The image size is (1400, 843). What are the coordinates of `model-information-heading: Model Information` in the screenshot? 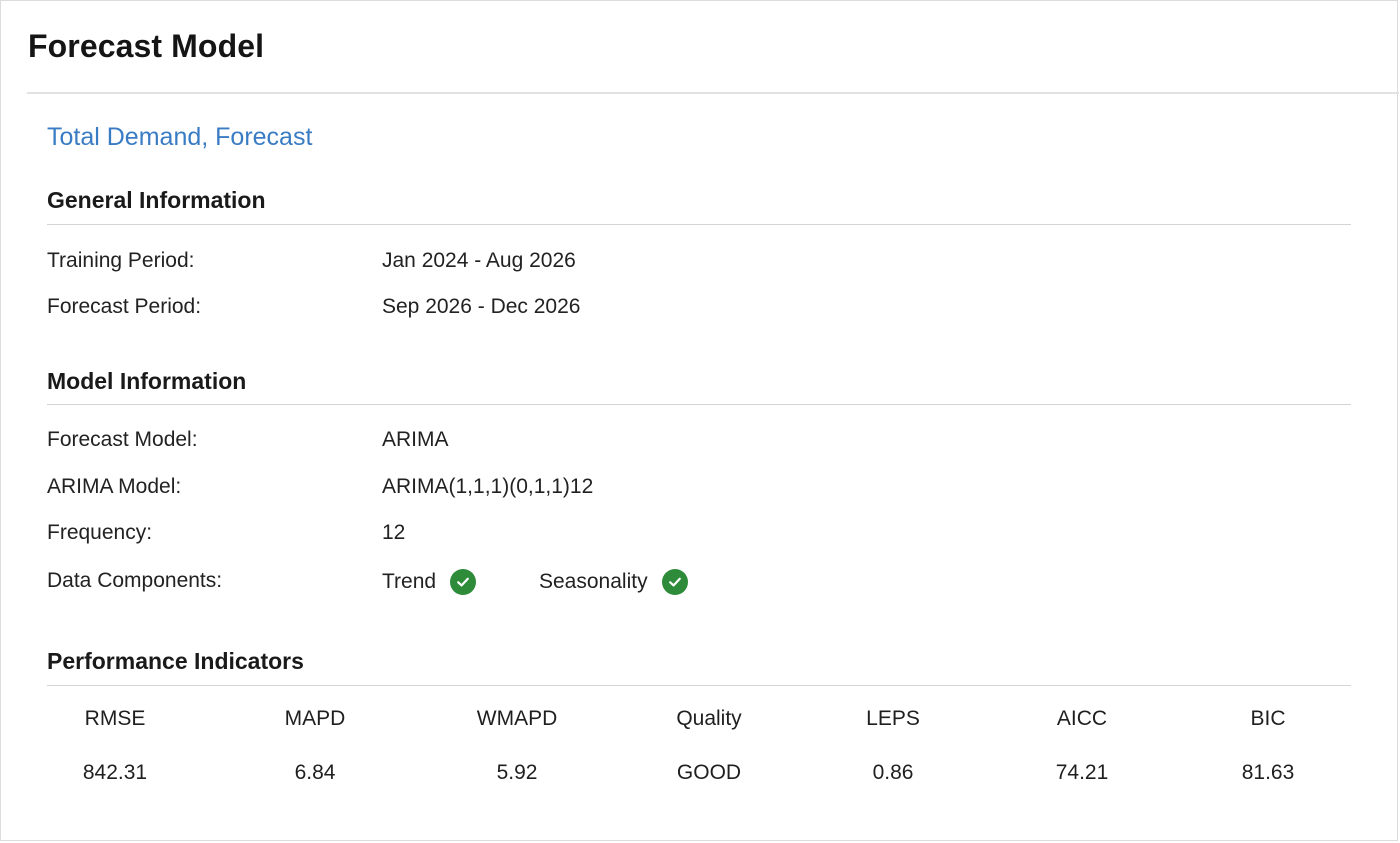 It's located at (147, 381).